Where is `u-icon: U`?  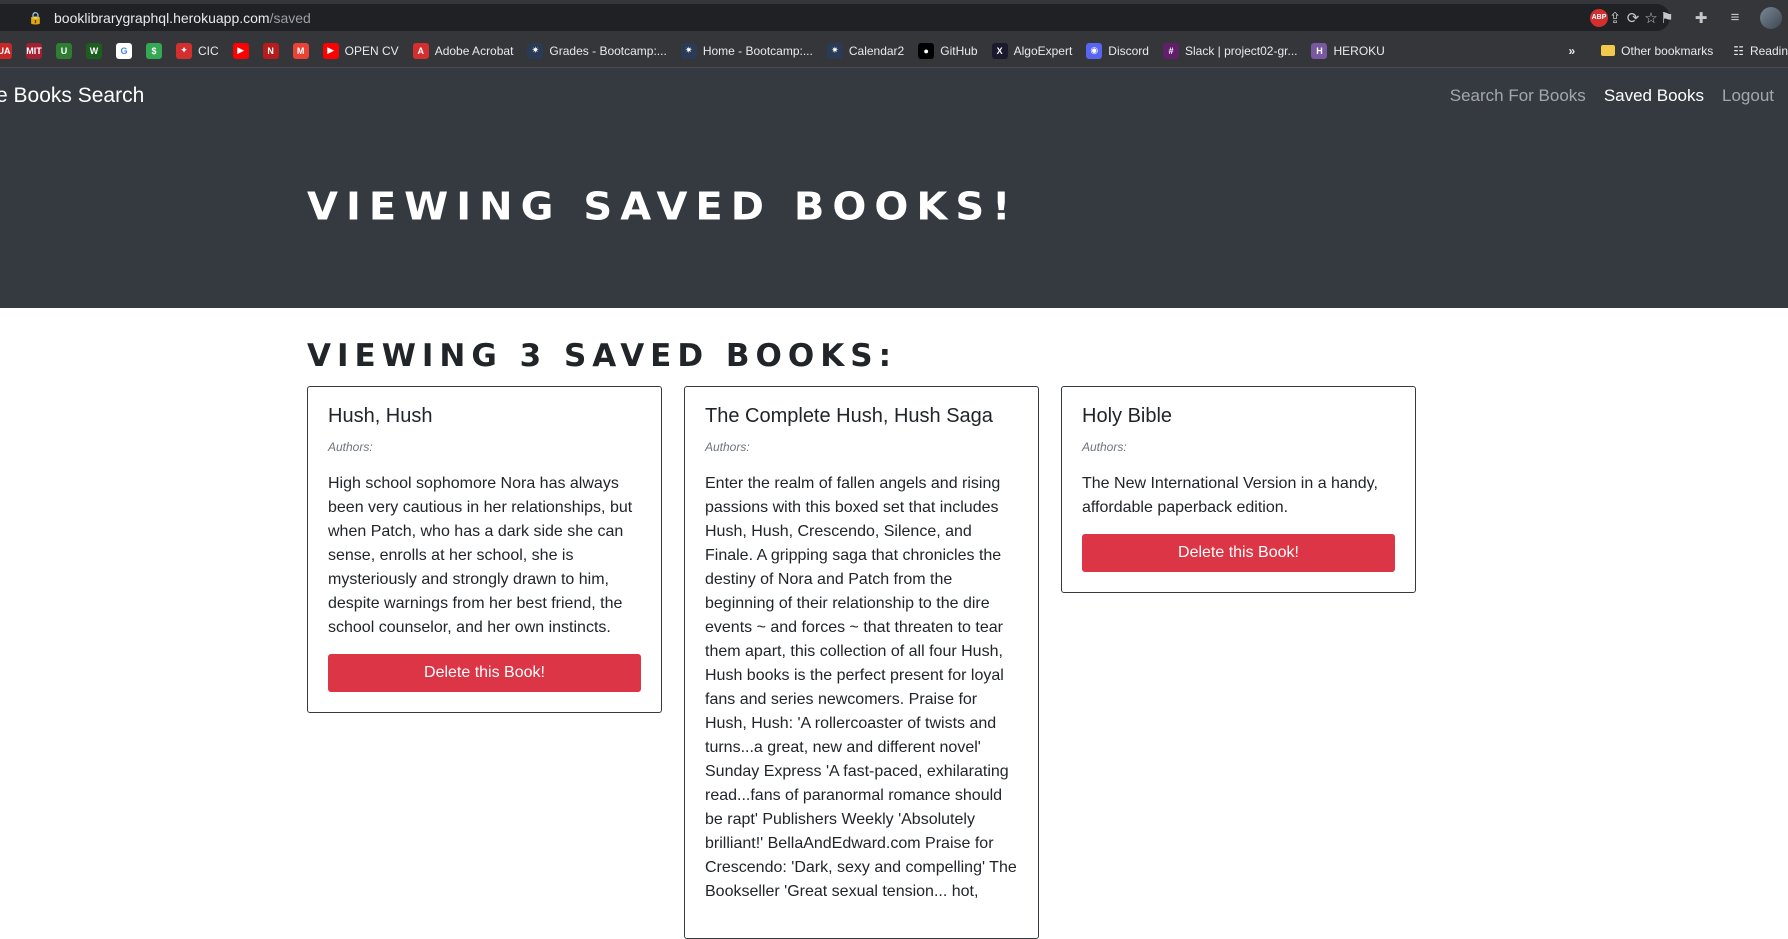 u-icon: U is located at coordinates (64, 50).